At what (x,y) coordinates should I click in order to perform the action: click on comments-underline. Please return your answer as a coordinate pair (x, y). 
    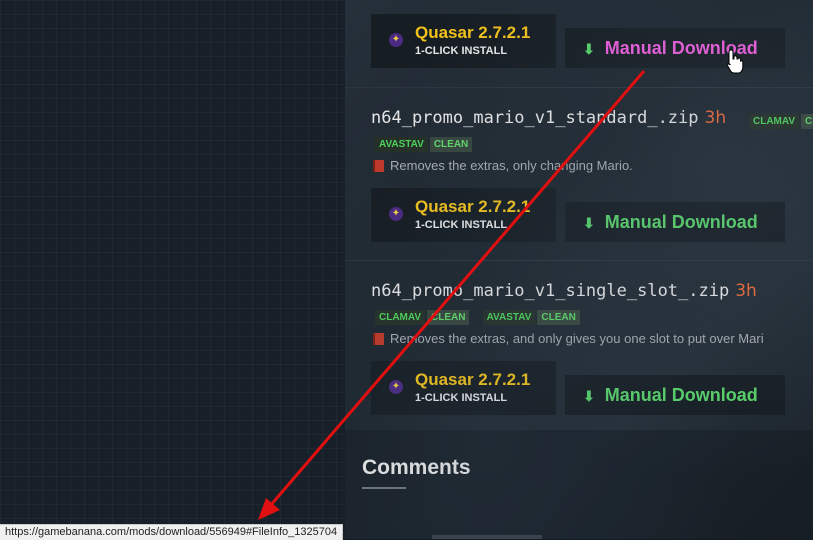
    Looking at the image, I should click on (384, 488).